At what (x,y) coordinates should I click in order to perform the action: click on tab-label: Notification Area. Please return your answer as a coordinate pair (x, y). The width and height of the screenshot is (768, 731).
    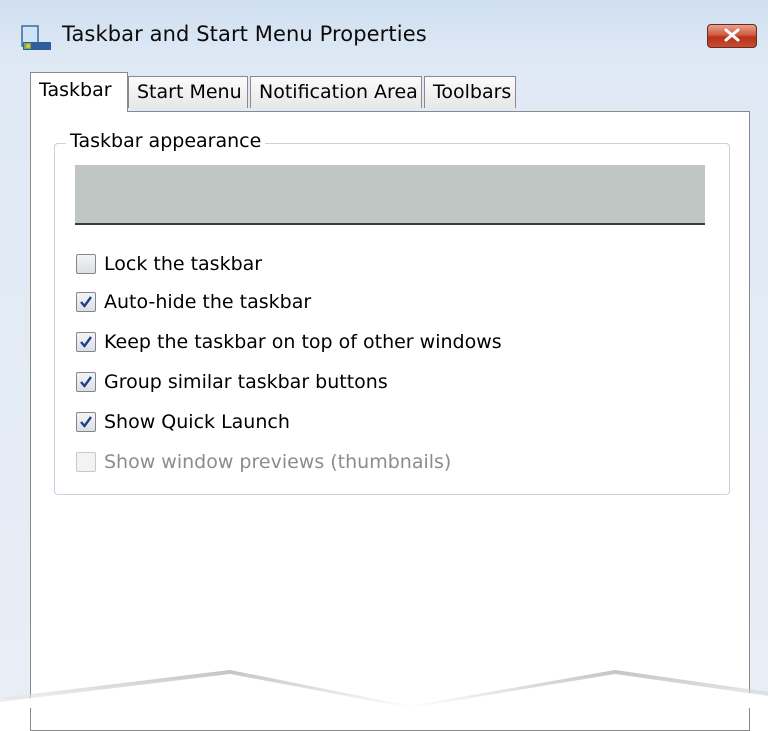
    Looking at the image, I should click on (338, 92).